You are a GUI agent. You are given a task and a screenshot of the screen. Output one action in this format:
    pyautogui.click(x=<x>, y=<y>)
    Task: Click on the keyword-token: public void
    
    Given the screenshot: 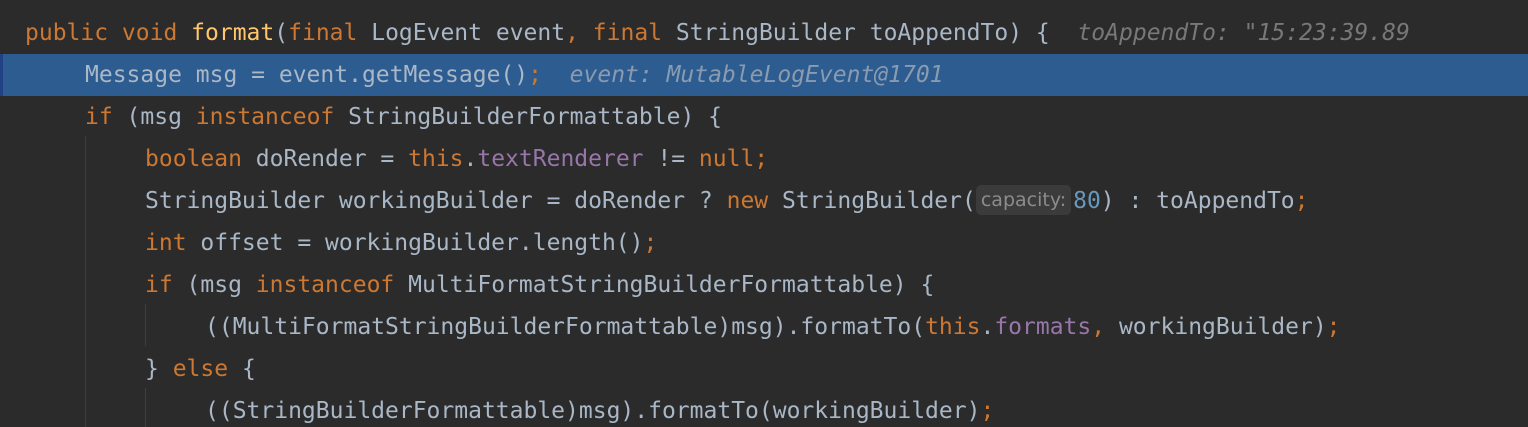 What is the action you would take?
    pyautogui.click(x=108, y=33)
    